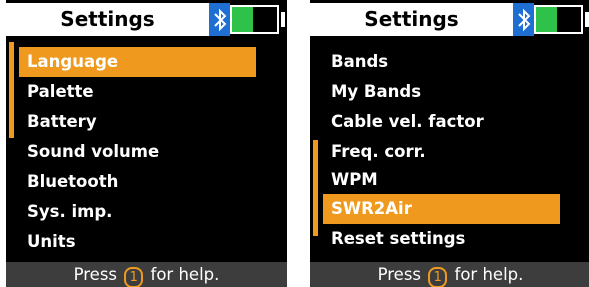  I want to click on menu-item-sound-volume: Sound volume, so click(137, 152).